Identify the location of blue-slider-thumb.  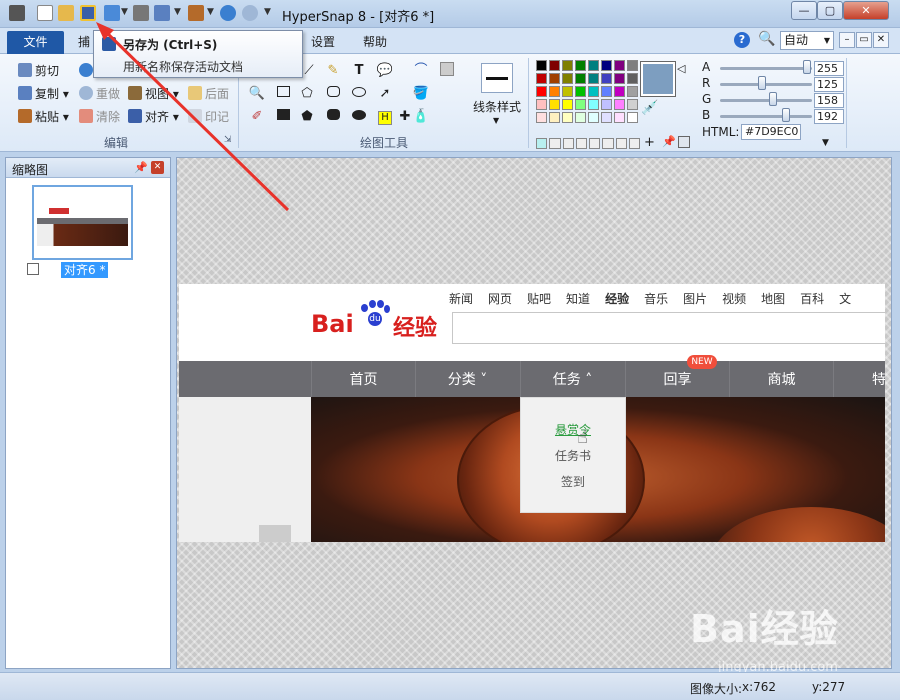
(786, 115).